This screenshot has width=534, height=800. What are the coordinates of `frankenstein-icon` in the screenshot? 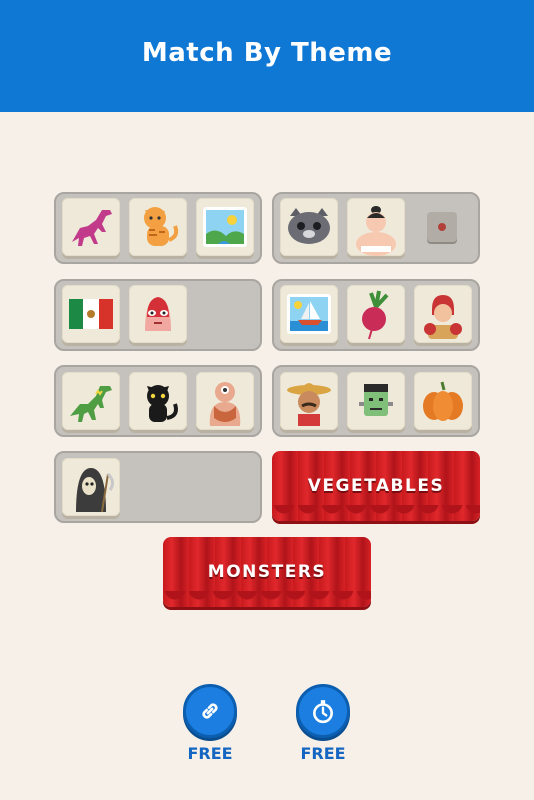 It's located at (376, 401).